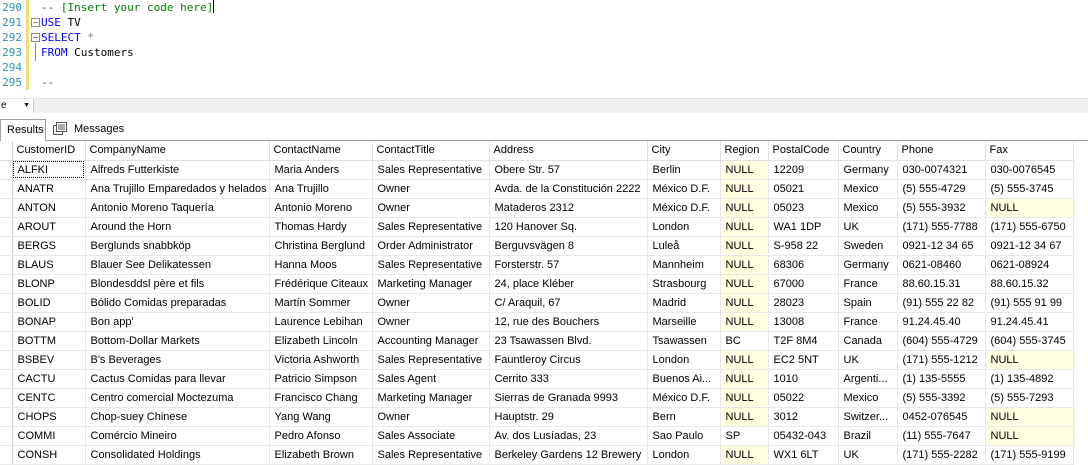  What do you see at coordinates (868, 455) in the screenshot?
I see `grid-cell: UK` at bounding box center [868, 455].